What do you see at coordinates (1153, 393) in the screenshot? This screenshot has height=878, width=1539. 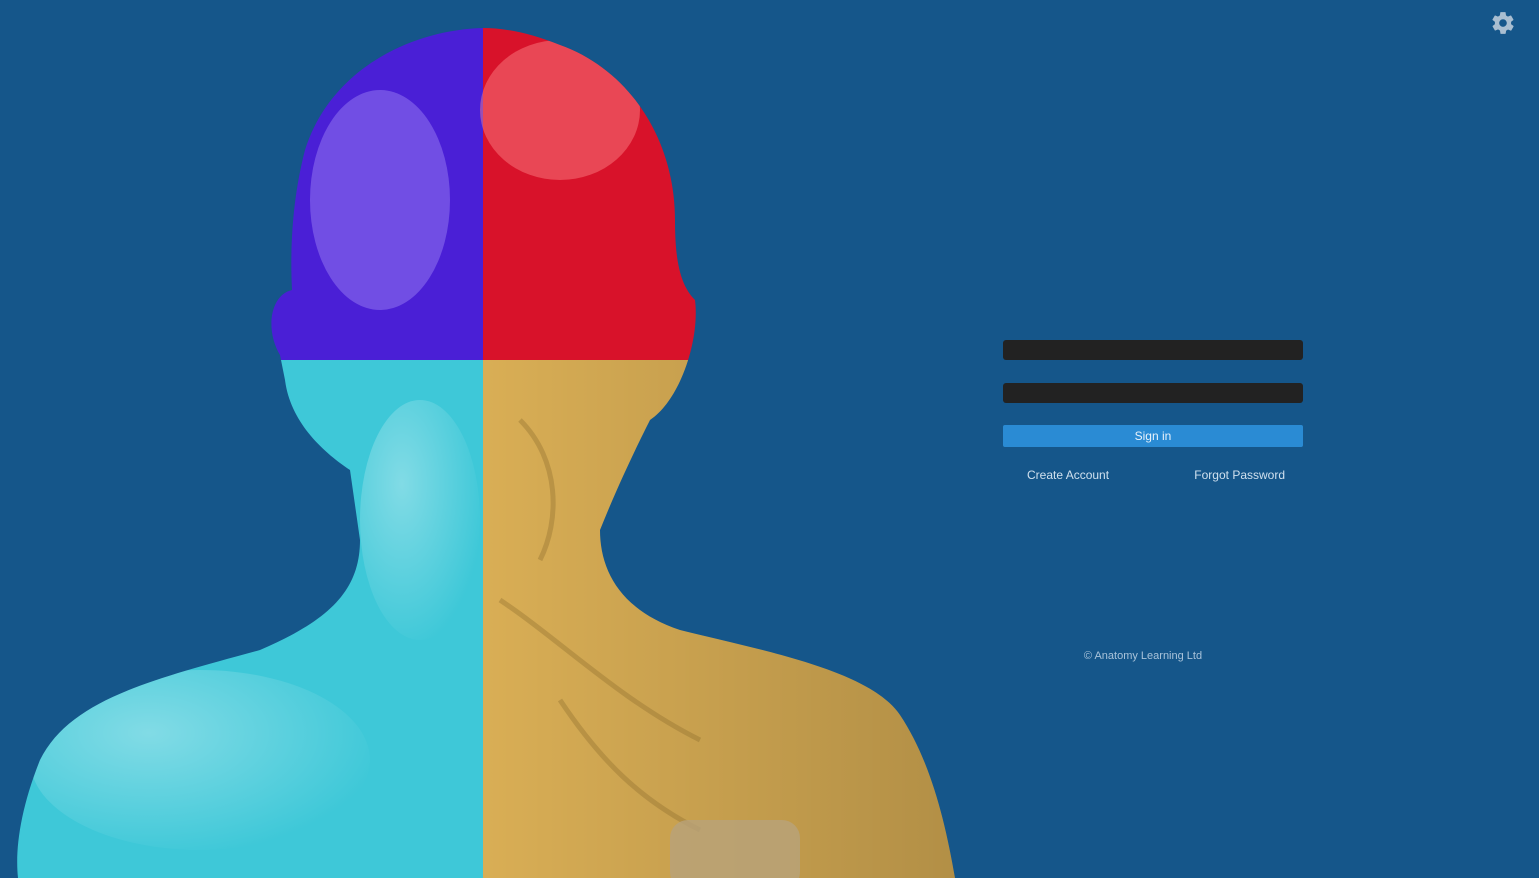 I see `password-field` at bounding box center [1153, 393].